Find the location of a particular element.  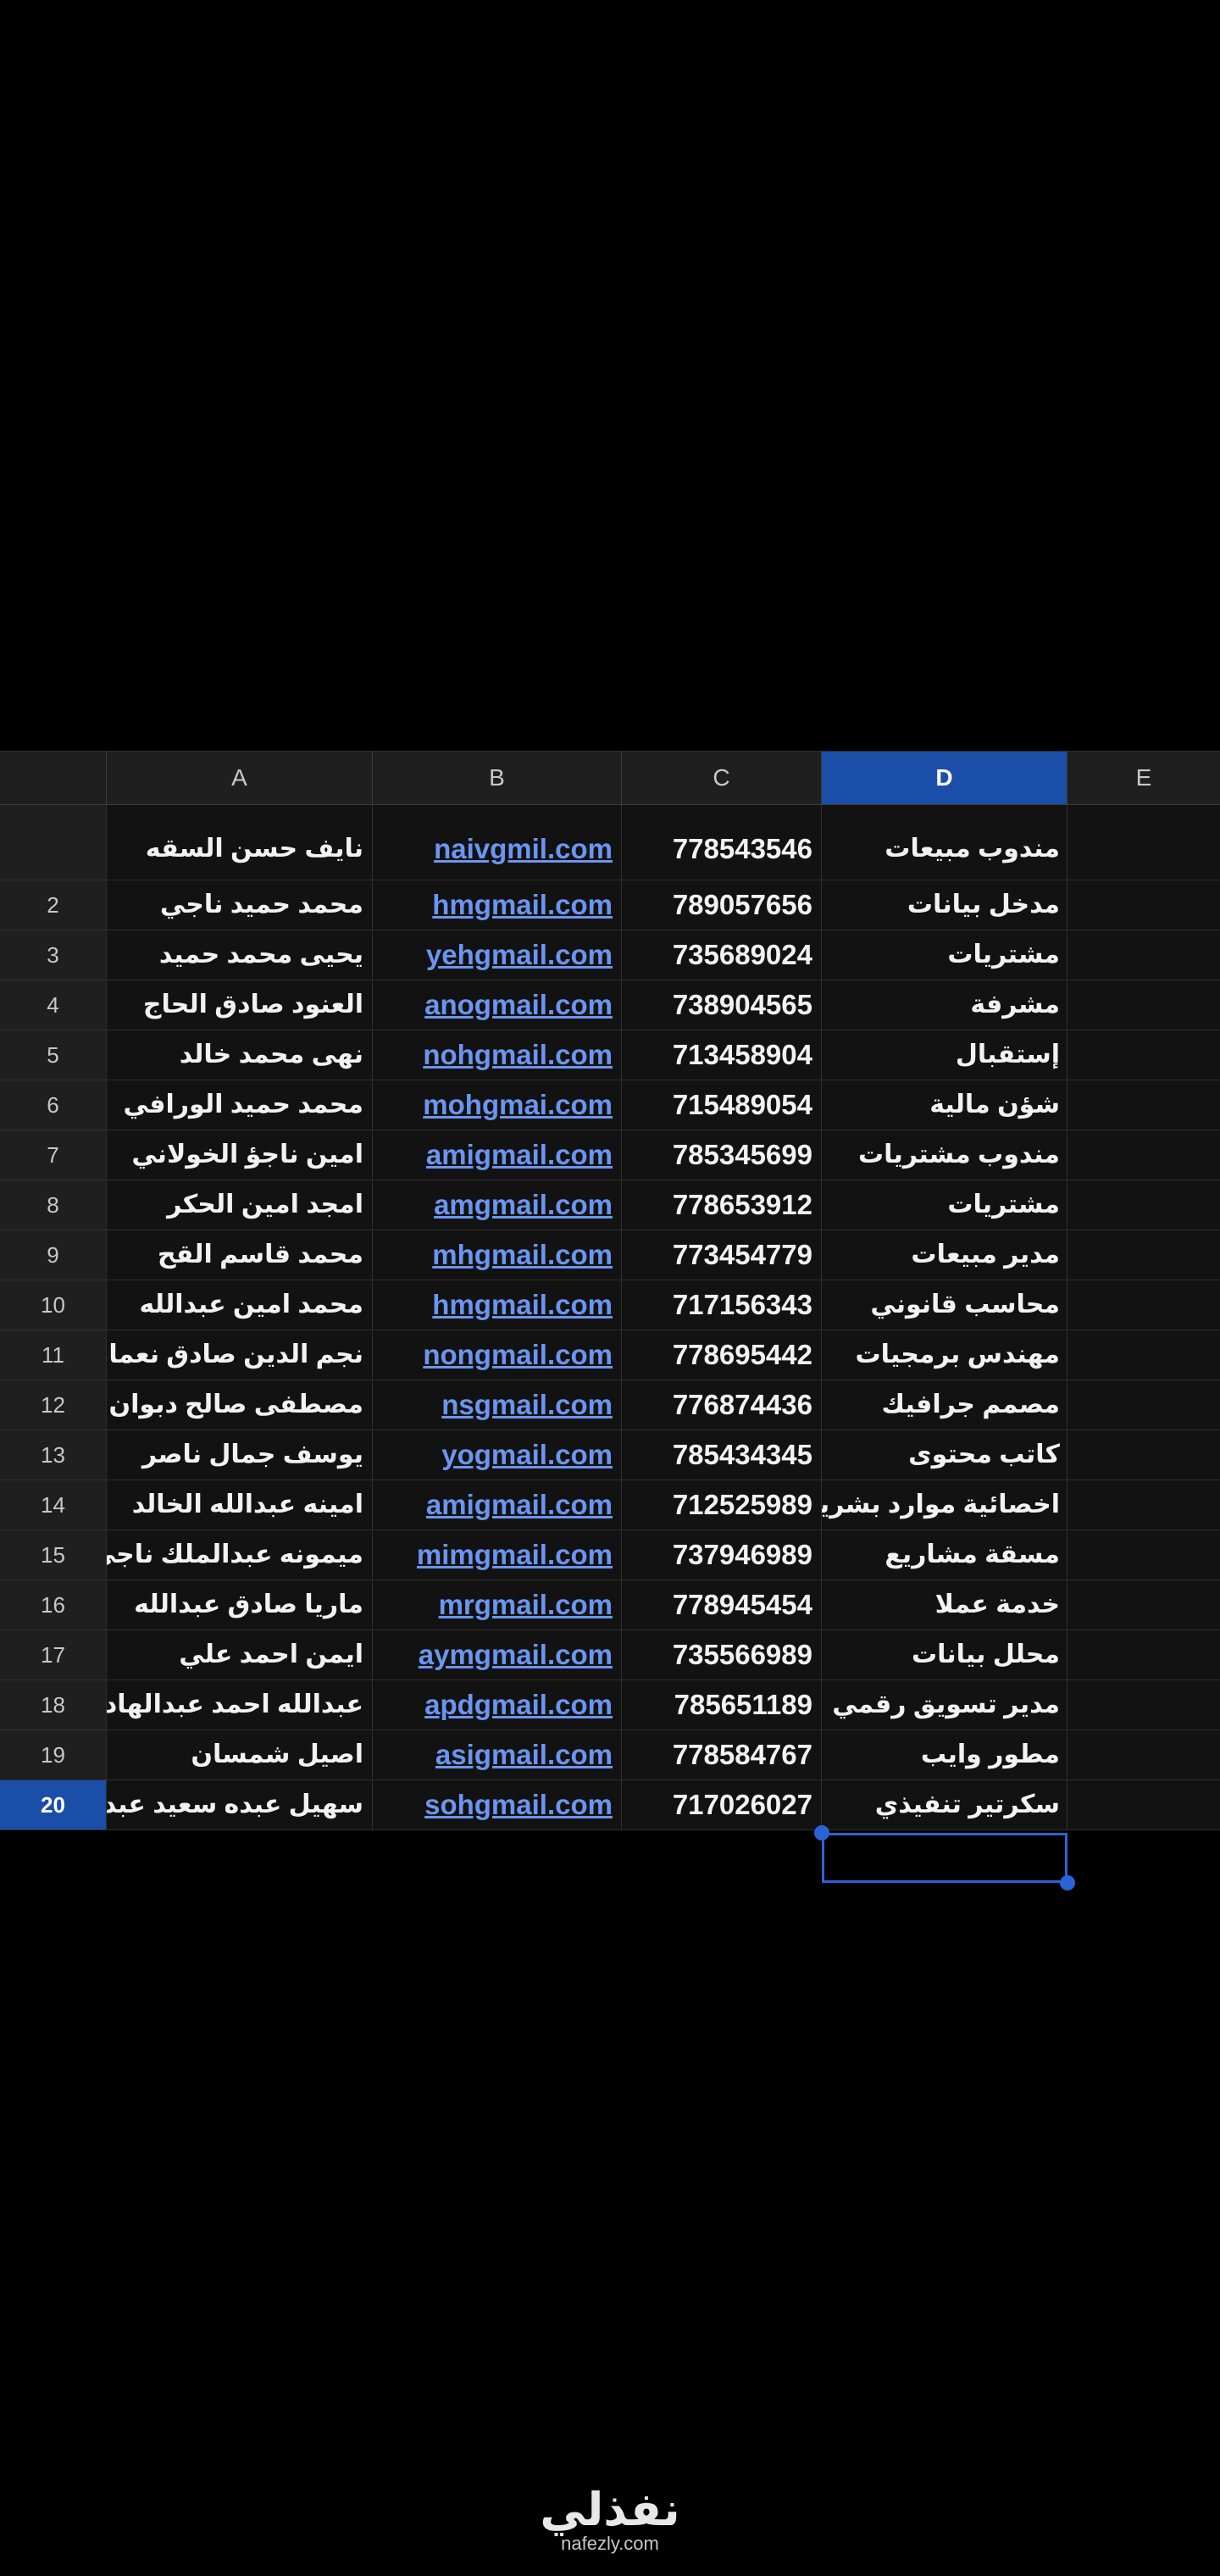

email-cell: yehgmail.com is located at coordinates (497, 955).